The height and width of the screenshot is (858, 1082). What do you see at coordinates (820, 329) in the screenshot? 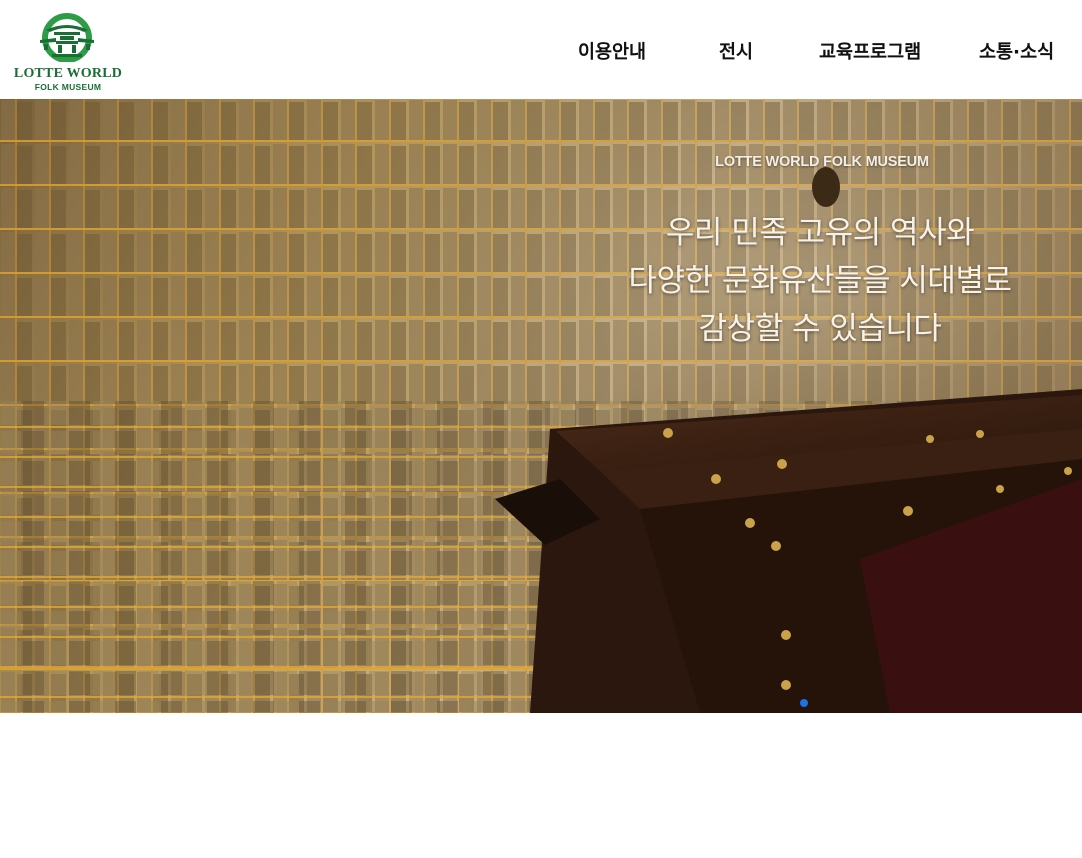
I see `hero-headline-line-3: 감상할 수 있습니다` at bounding box center [820, 329].